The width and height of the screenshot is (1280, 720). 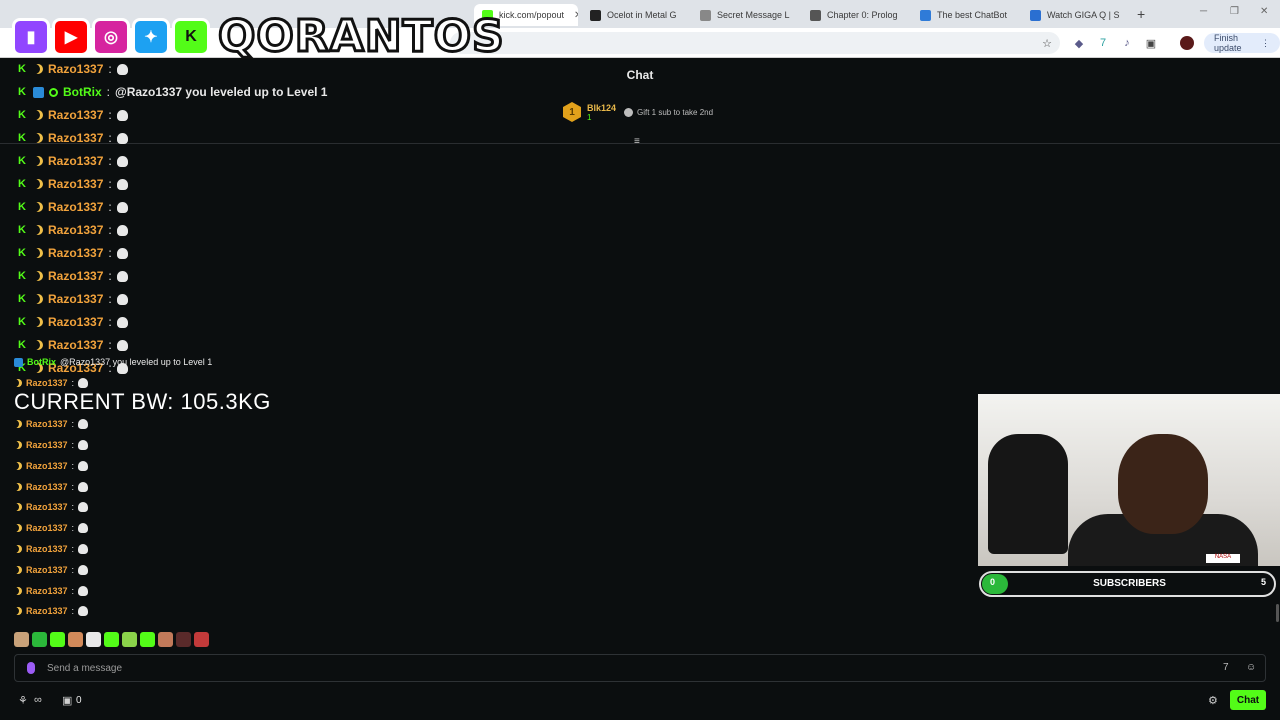 What do you see at coordinates (67, 700) in the screenshot?
I see `gift-box-icon: ▣` at bounding box center [67, 700].